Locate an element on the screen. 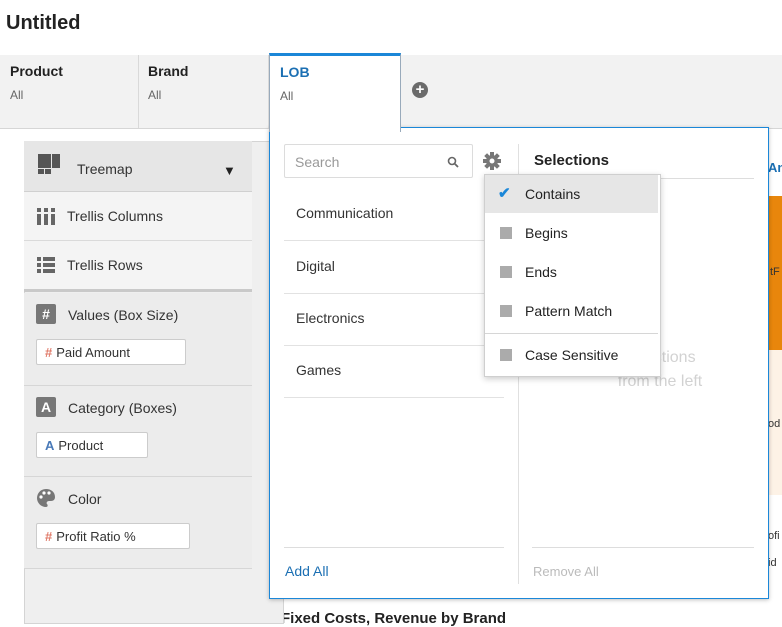  pill-label: Profit Ratio % is located at coordinates (96, 536).